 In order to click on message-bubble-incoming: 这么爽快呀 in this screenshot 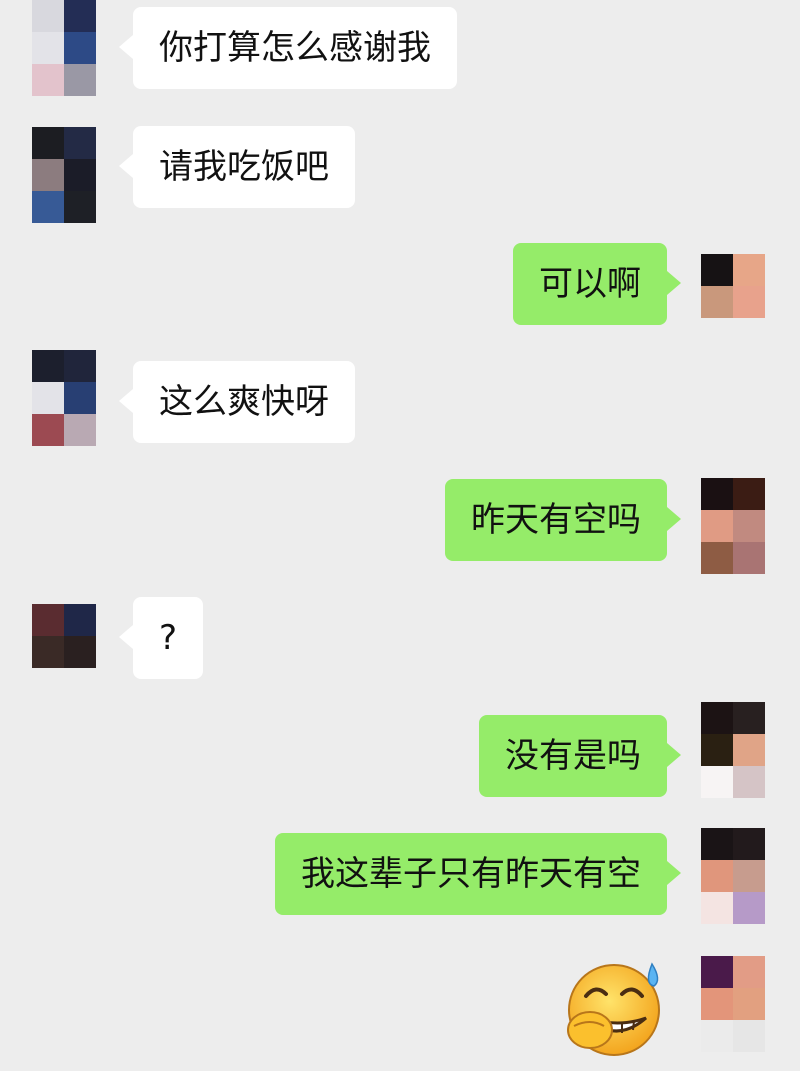, I will do `click(237, 402)`.